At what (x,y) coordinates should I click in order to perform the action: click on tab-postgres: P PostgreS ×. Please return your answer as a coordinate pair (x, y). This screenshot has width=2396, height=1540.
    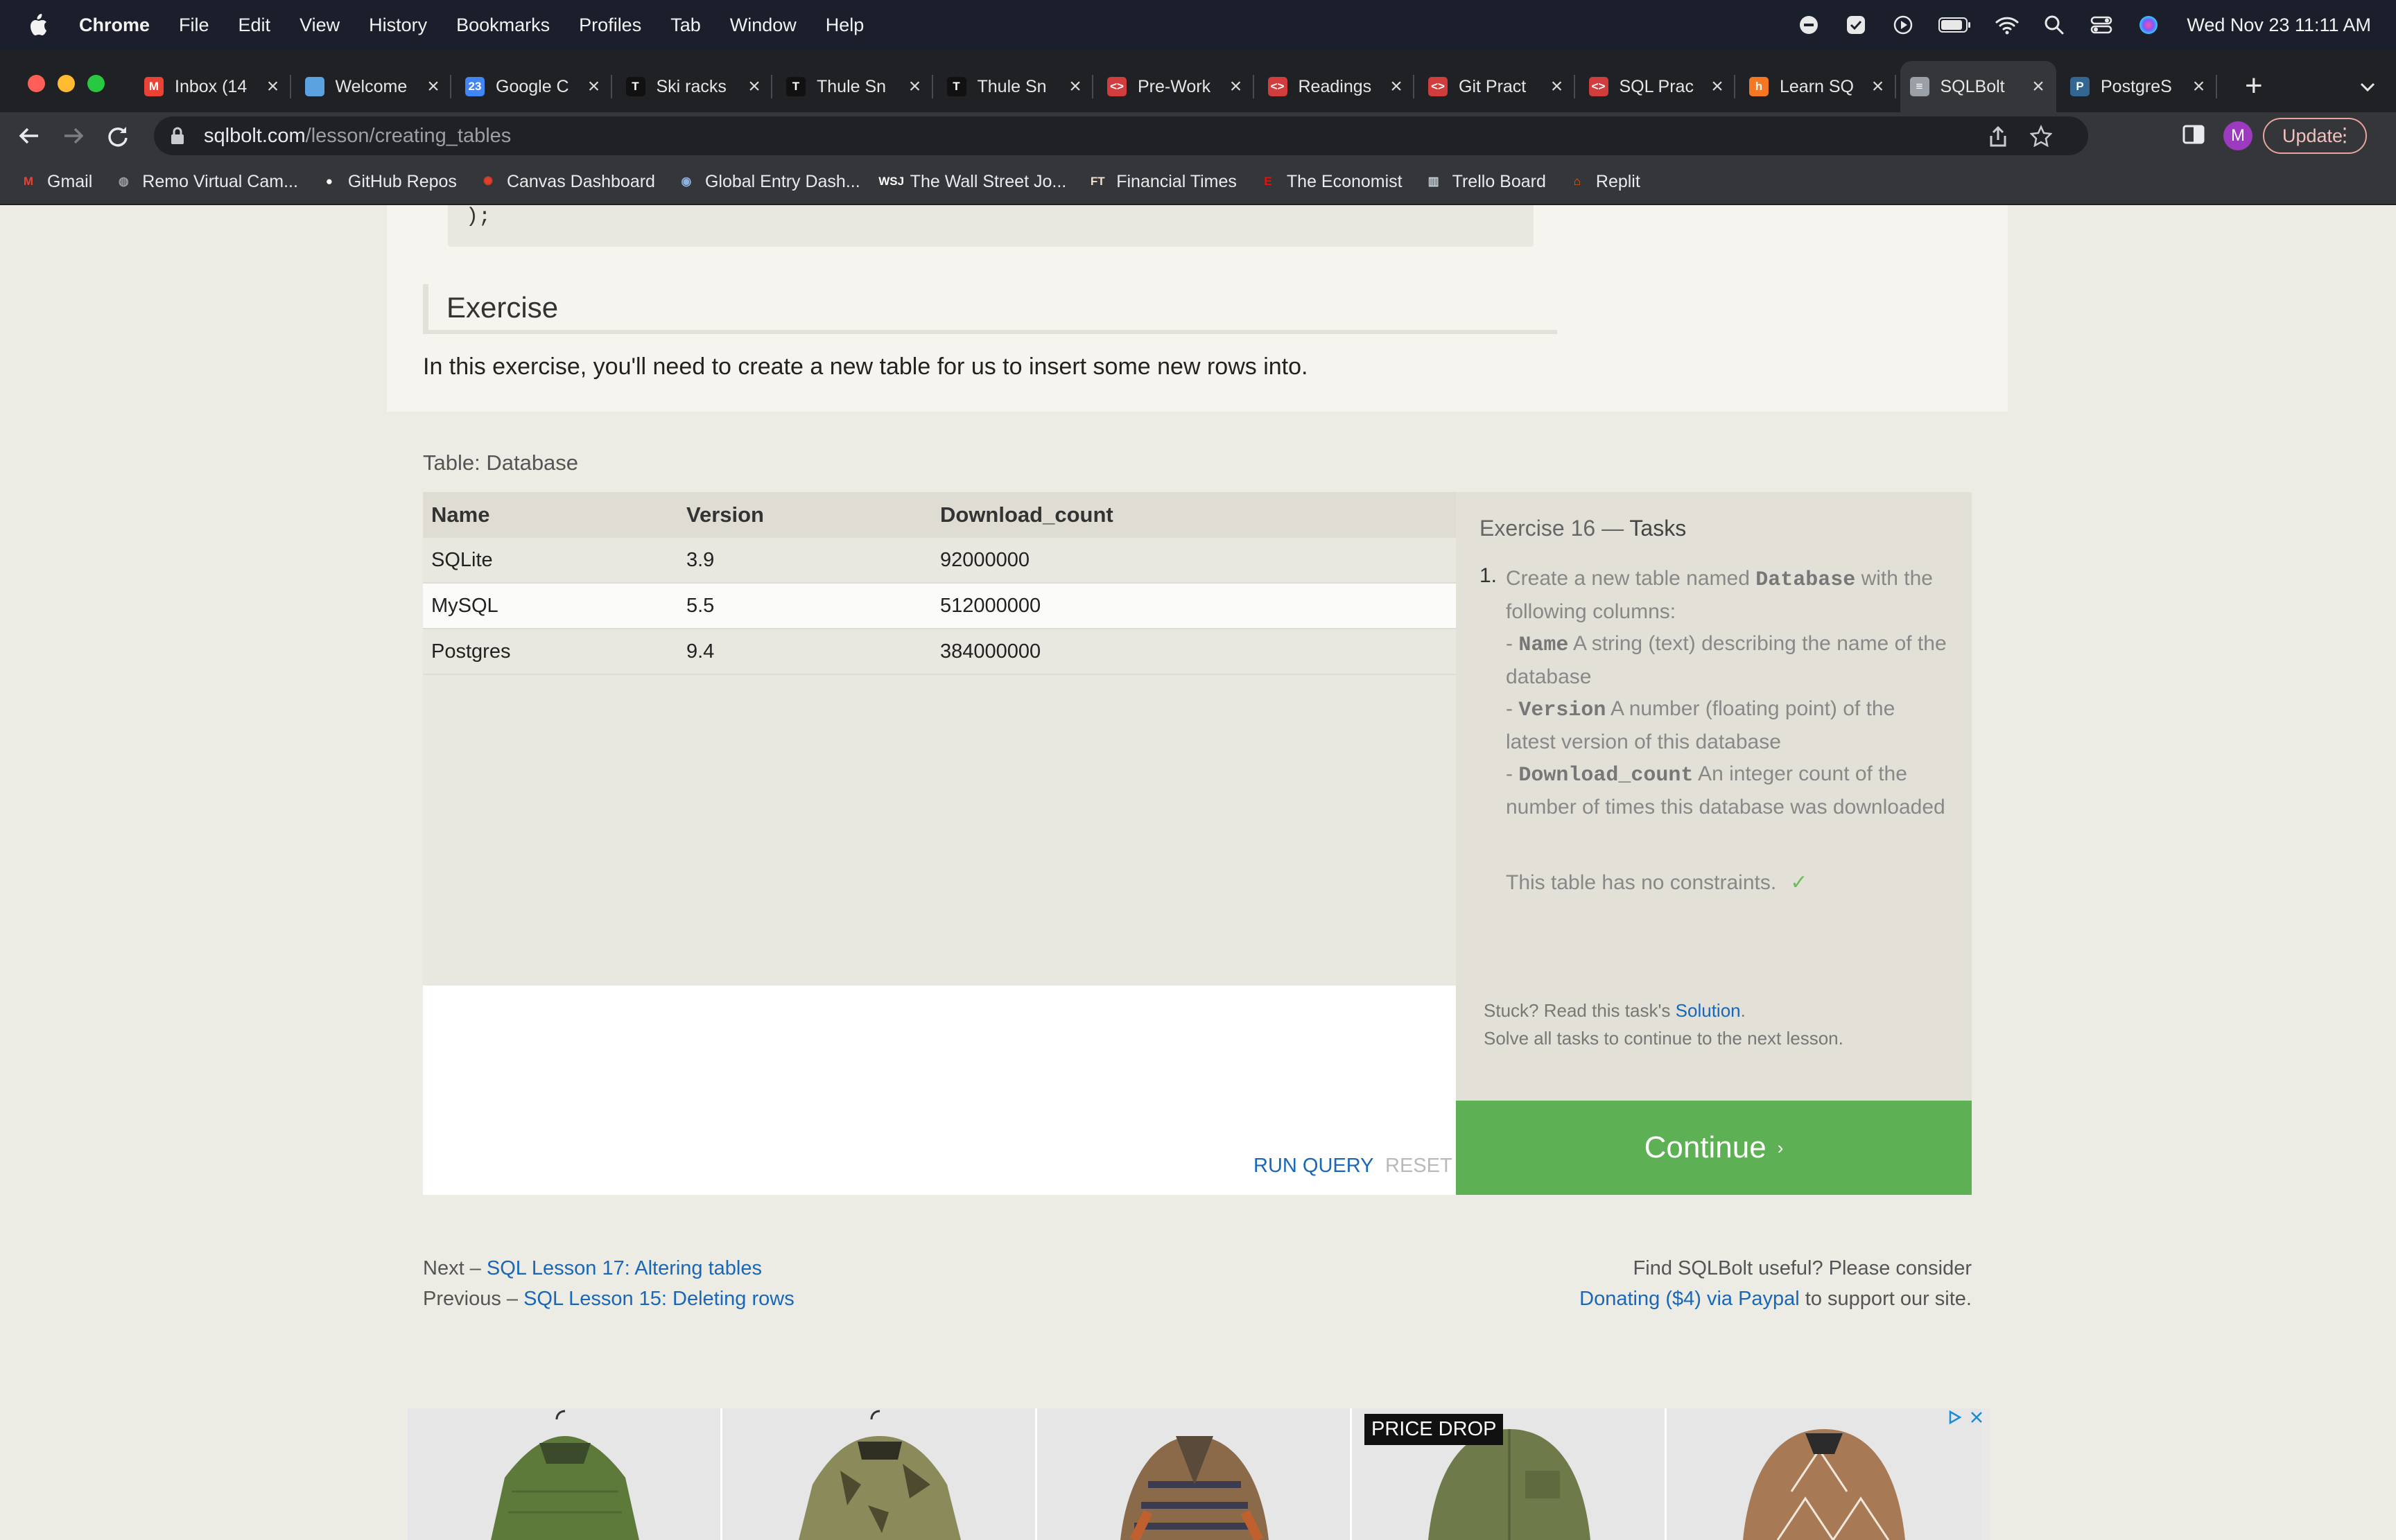
    Looking at the image, I should click on (2138, 87).